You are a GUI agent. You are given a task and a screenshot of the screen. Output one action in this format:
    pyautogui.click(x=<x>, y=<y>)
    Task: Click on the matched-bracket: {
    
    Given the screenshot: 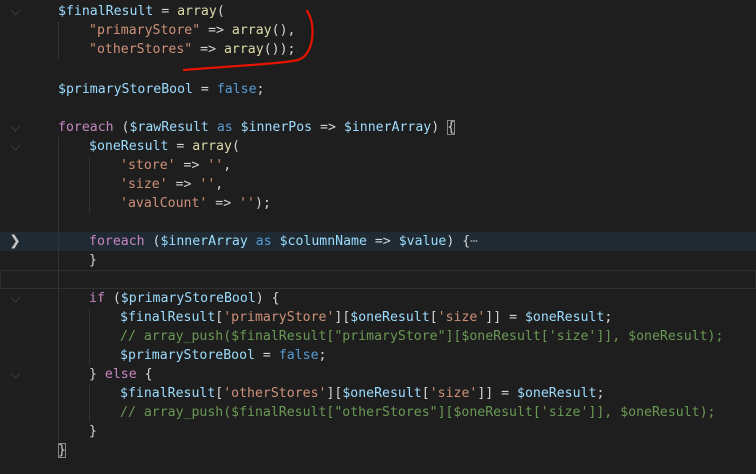 What is the action you would take?
    pyautogui.click(x=451, y=127)
    